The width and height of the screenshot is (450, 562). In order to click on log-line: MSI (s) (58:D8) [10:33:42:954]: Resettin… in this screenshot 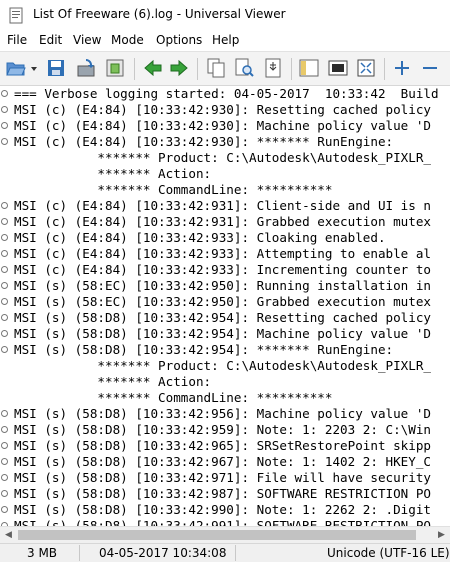, I will do `click(225, 318)`.